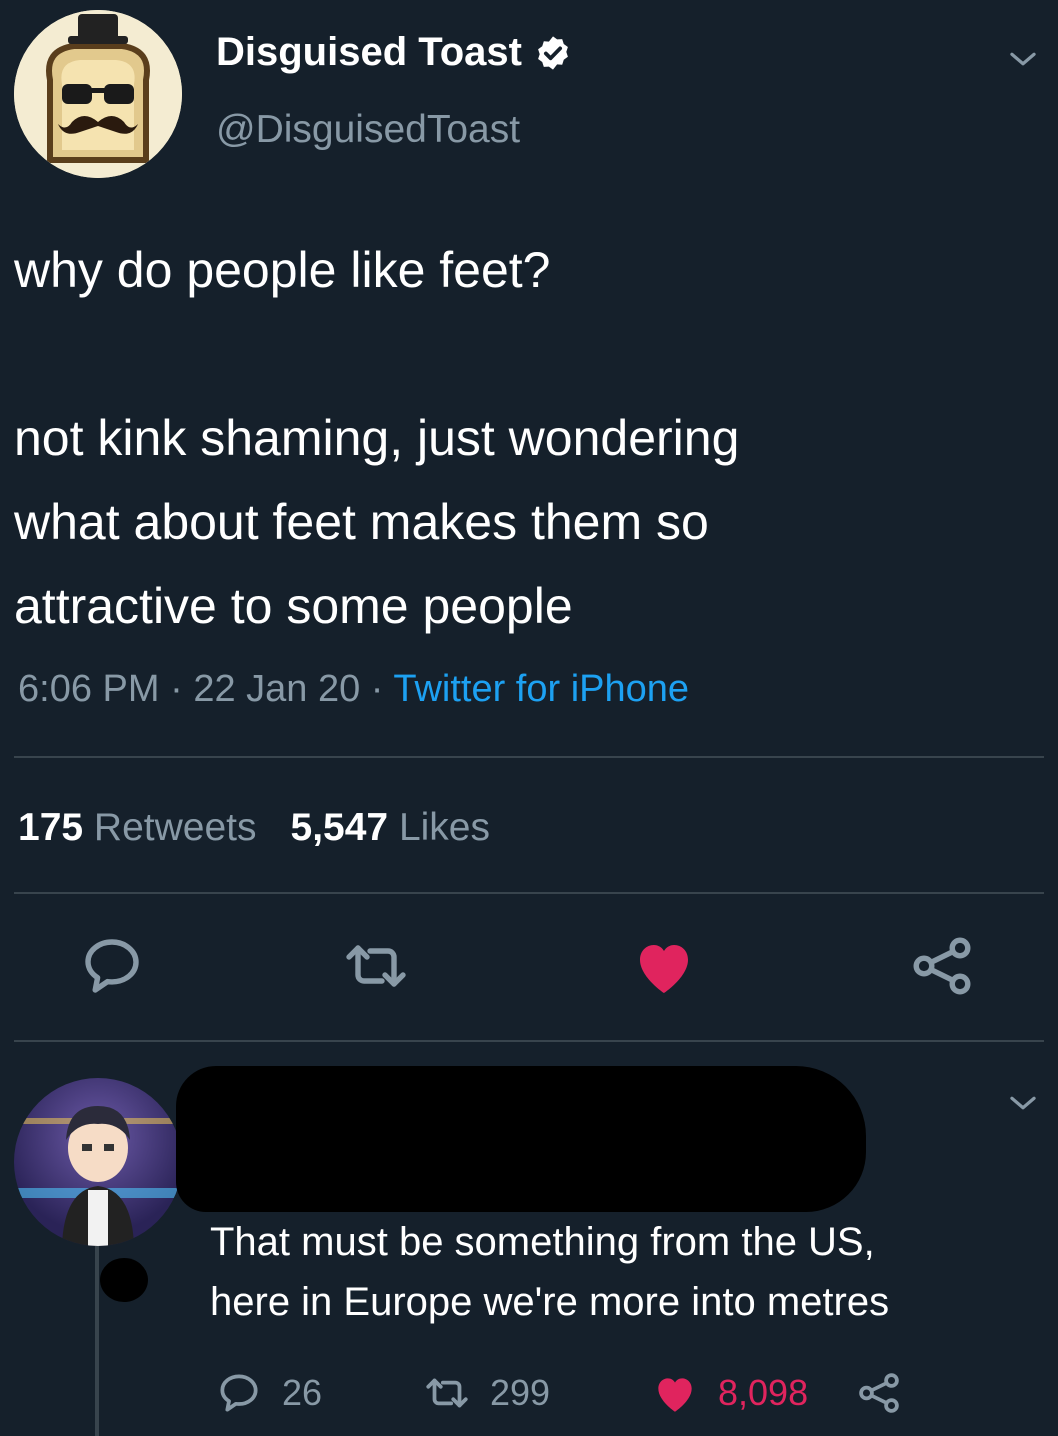  What do you see at coordinates (302, 1392) in the screenshot?
I see `reply-reply-count: 26` at bounding box center [302, 1392].